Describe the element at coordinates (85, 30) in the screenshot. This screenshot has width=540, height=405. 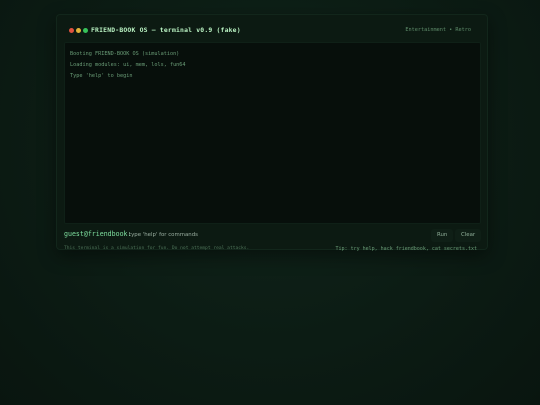
I see `maximize-dot-icon` at that location.